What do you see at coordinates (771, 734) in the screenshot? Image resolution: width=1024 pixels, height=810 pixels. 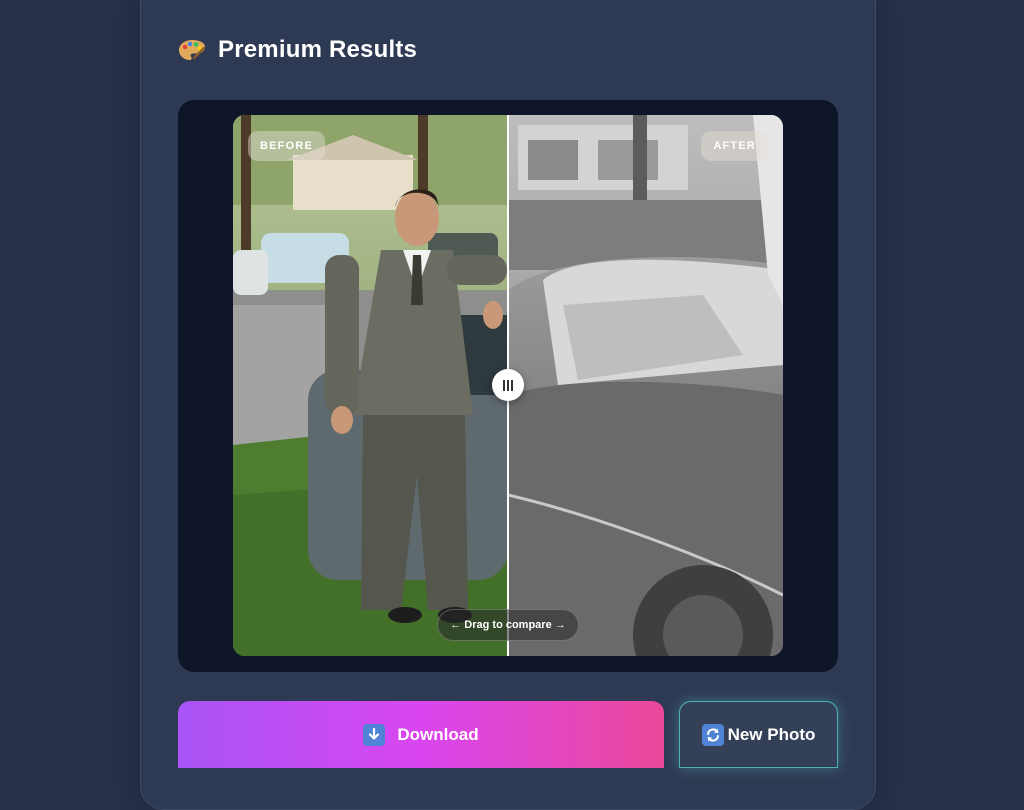 I see `new-photo-label: New Photo` at bounding box center [771, 734].